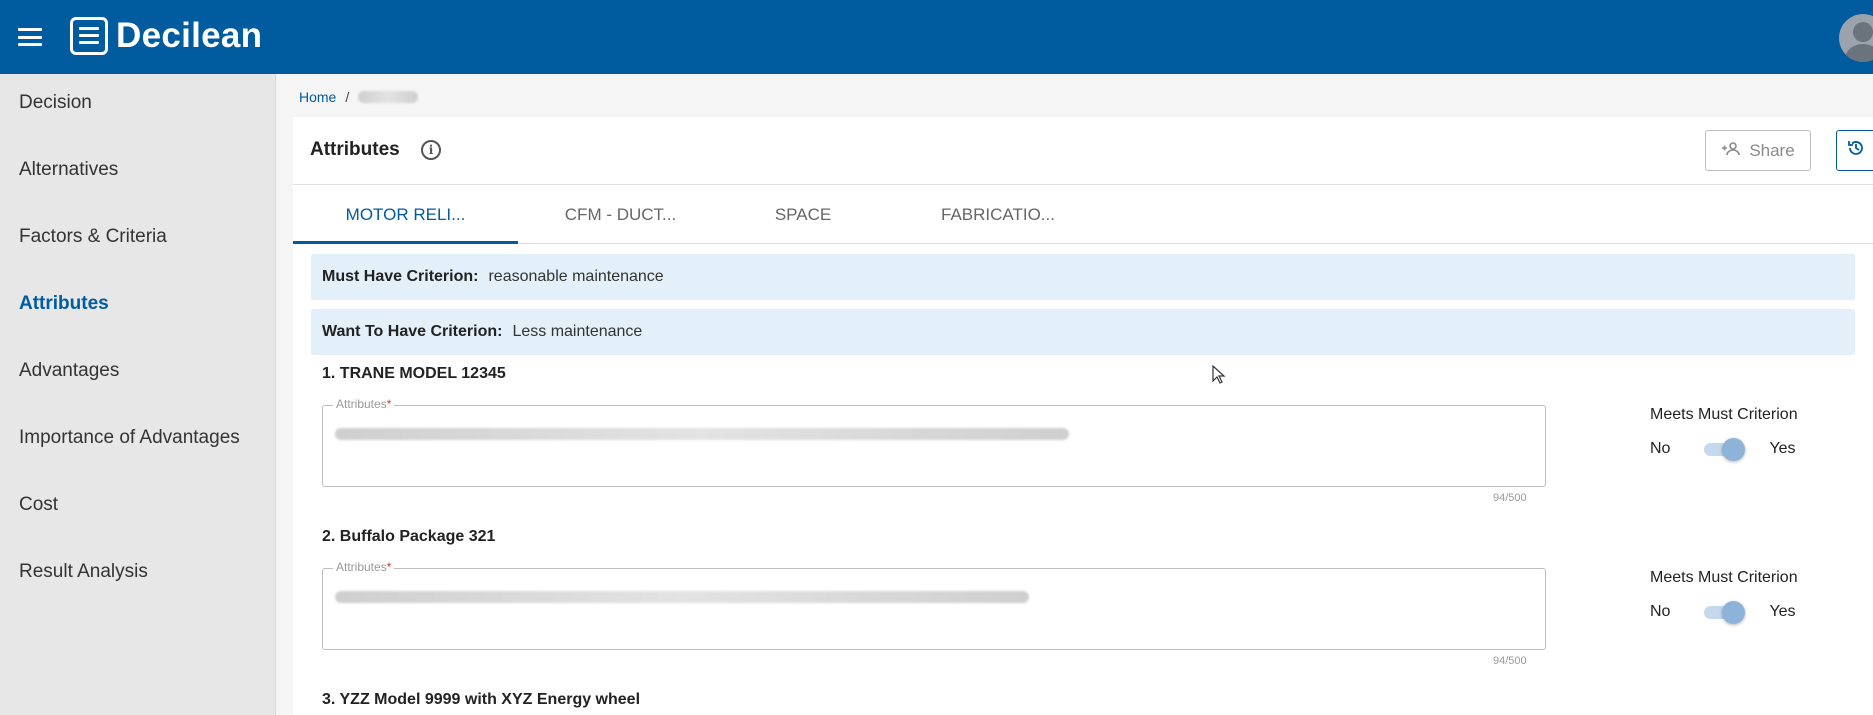  Describe the element at coordinates (414, 373) in the screenshot. I see `alternative-title: 1. TRANE MODEL 12345` at that location.